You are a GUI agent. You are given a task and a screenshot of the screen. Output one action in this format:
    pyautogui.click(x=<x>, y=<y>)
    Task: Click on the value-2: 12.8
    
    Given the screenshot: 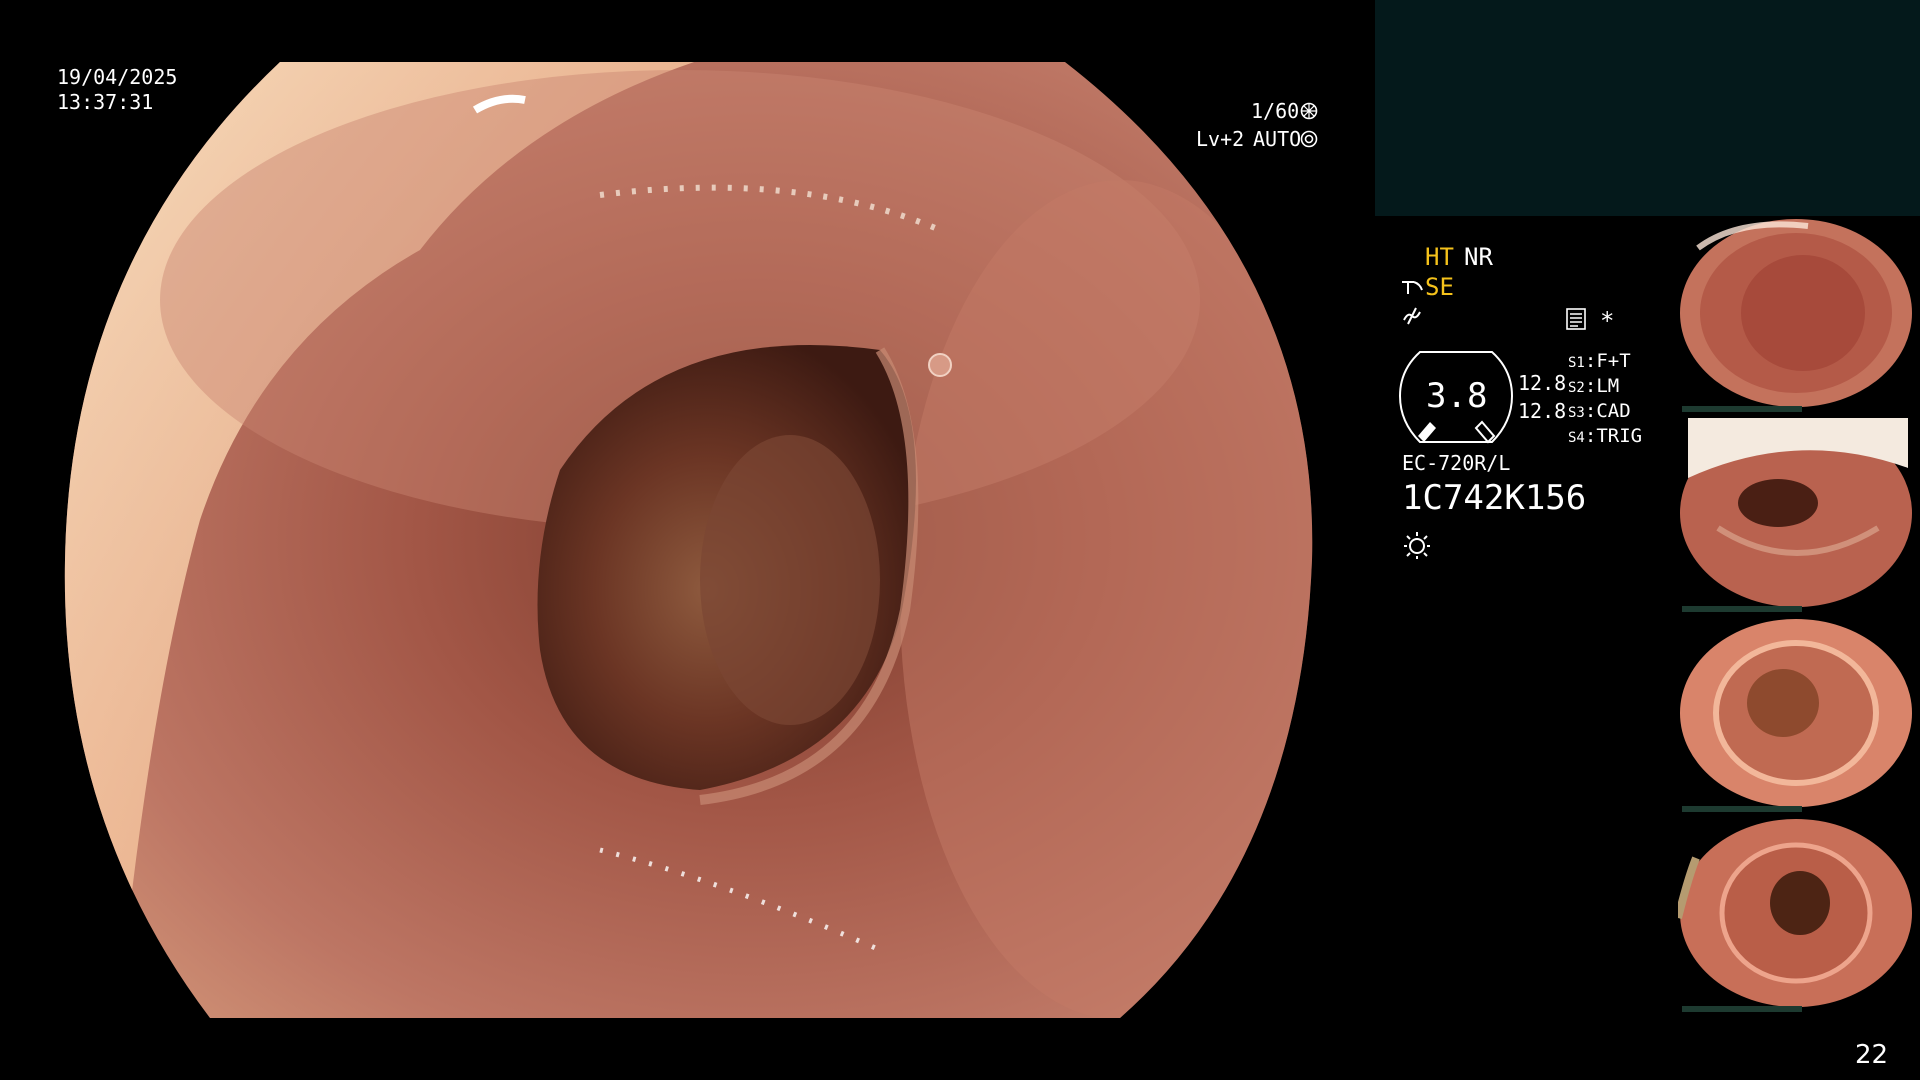 What is the action you would take?
    pyautogui.click(x=1542, y=411)
    